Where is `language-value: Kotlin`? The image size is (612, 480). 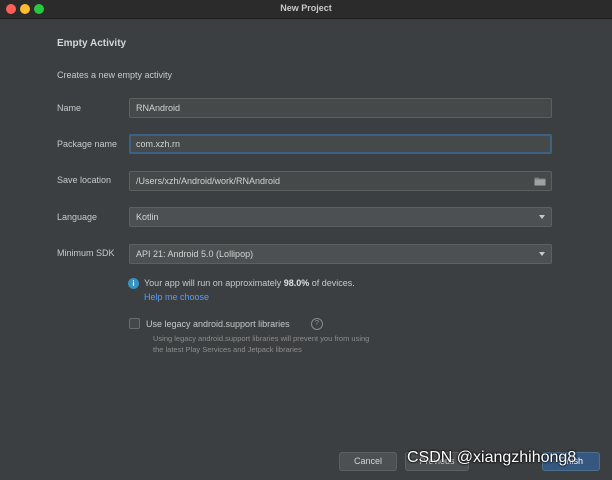 language-value: Kotlin is located at coordinates (147, 217).